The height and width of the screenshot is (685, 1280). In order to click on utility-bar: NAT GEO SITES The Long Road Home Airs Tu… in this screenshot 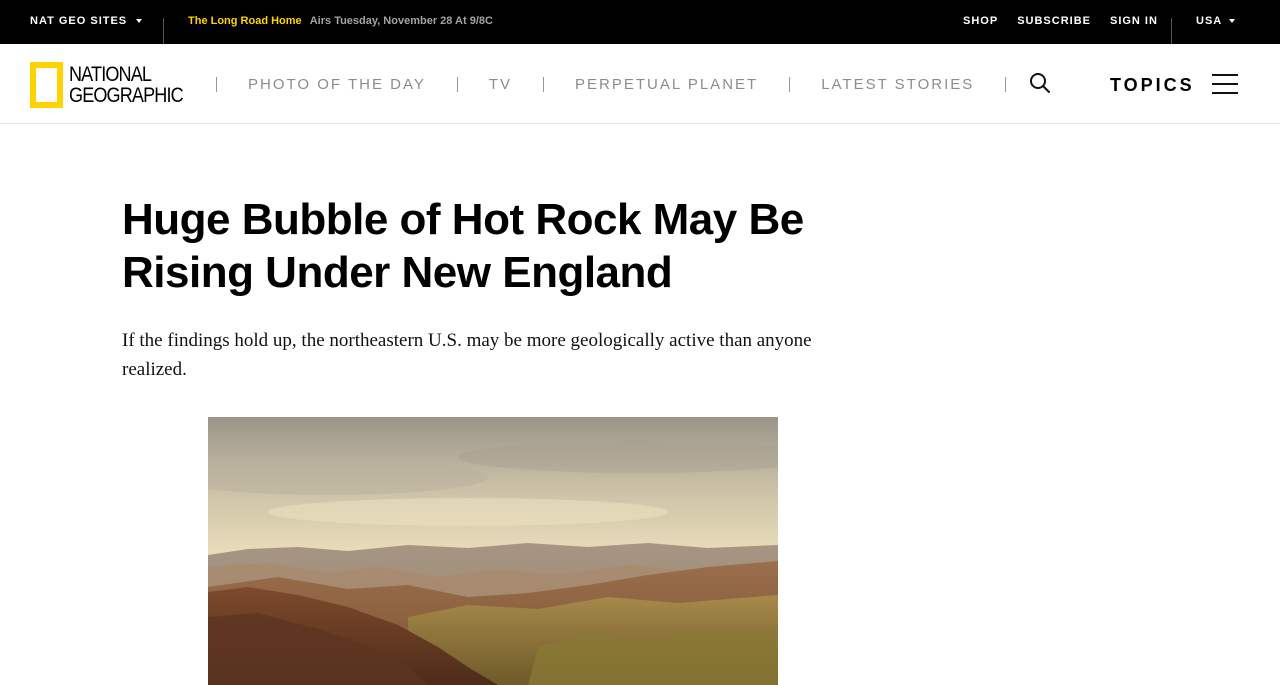, I will do `click(640, 22)`.